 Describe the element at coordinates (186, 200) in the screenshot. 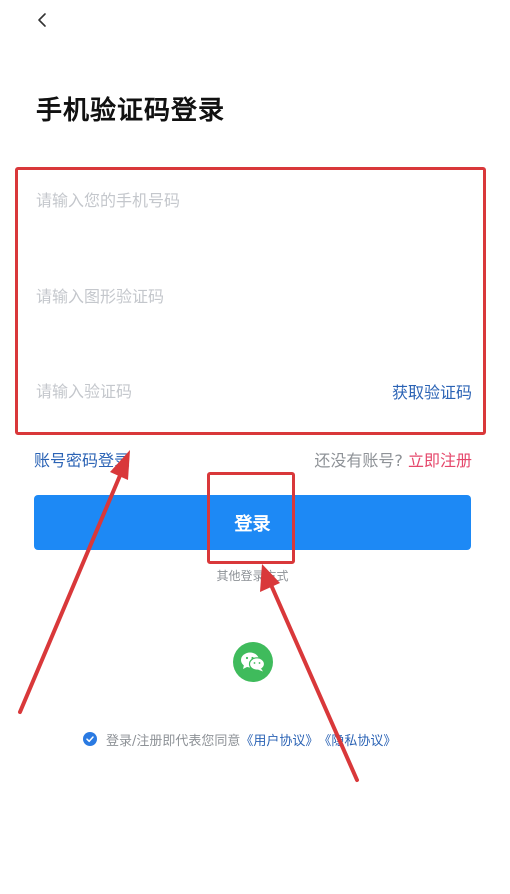

I see `phone-input` at that location.